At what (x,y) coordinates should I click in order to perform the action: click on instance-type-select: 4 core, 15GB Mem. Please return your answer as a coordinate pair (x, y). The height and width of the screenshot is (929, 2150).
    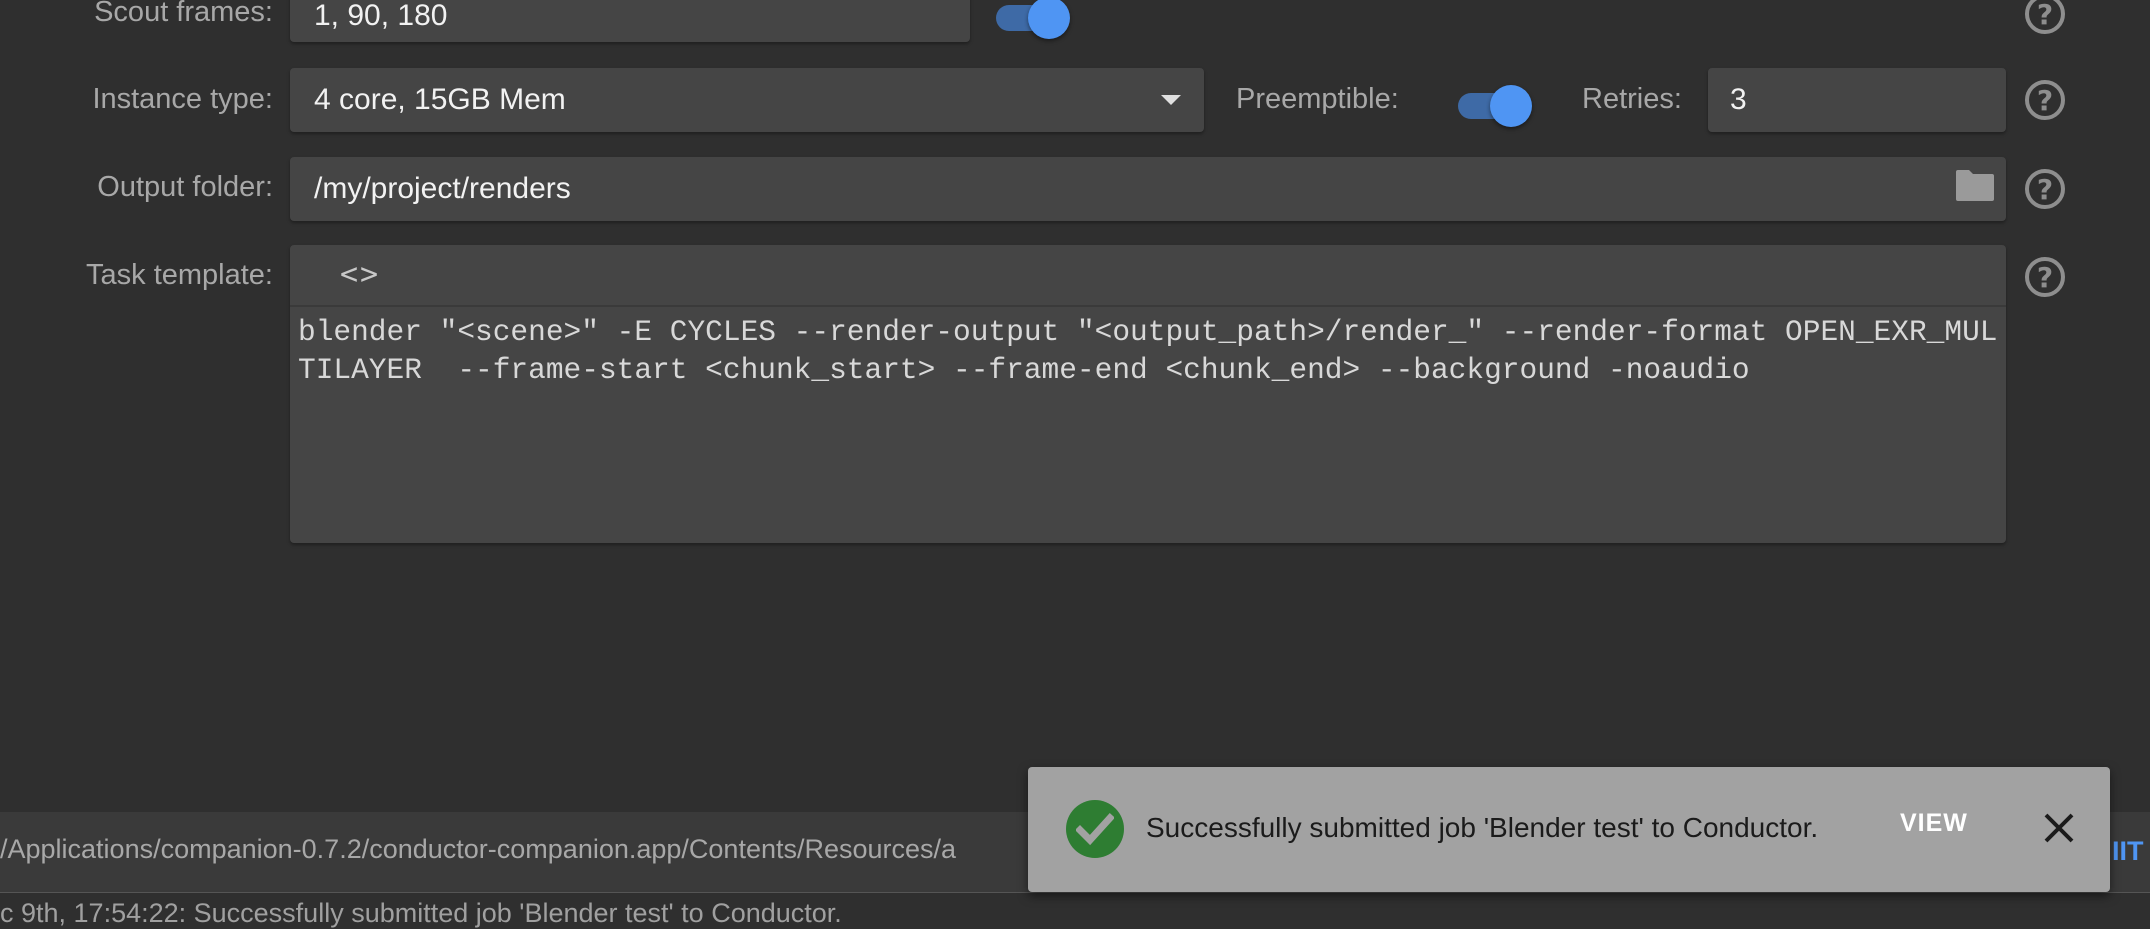
    Looking at the image, I should click on (747, 100).